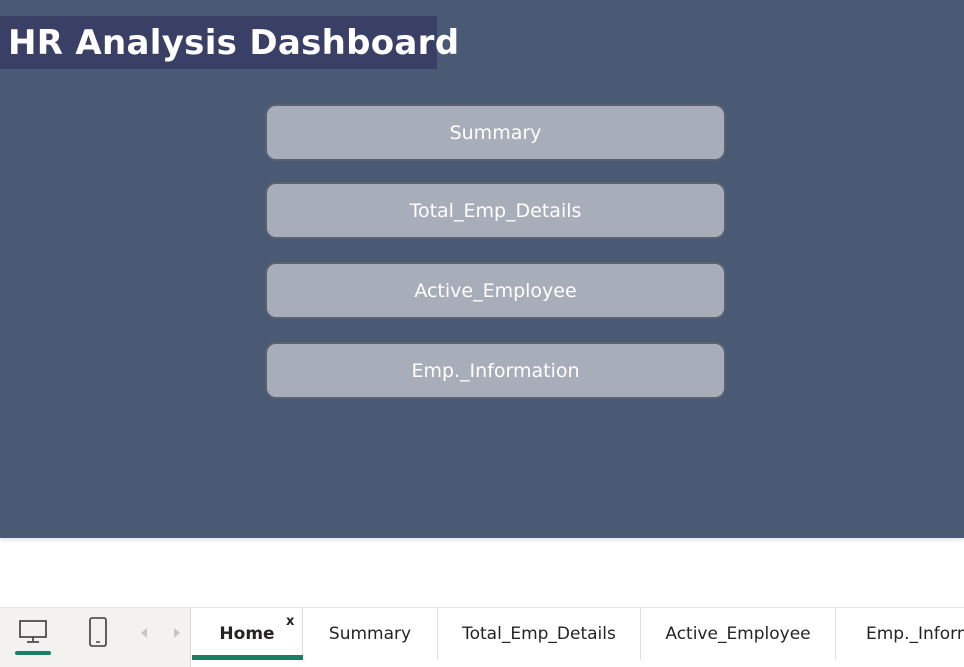 The height and width of the screenshot is (667, 964). I want to click on next-page-button, so click(177, 634).